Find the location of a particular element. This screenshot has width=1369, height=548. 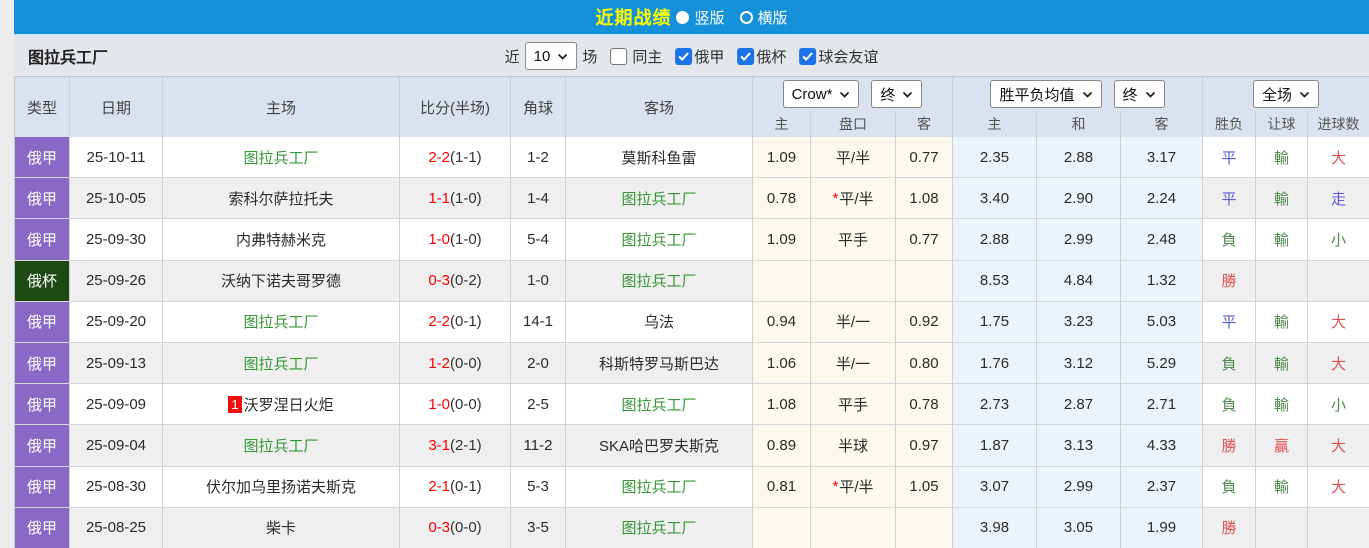

home-team-cell: 内弗特赫米克 is located at coordinates (281, 240).